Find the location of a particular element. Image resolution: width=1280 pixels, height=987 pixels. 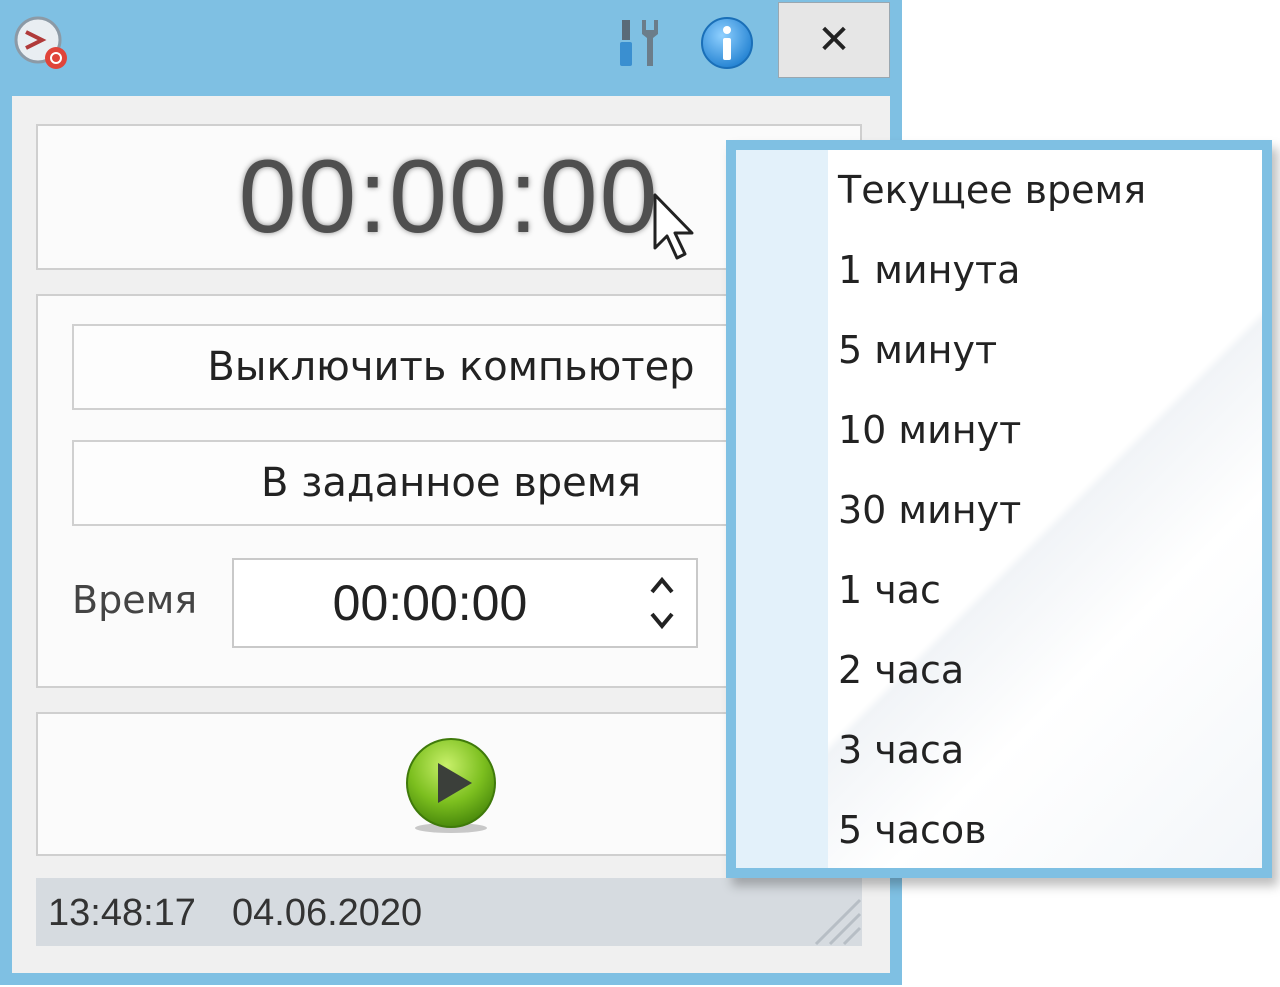

time-input: 00:00:00 is located at coordinates (465, 603).